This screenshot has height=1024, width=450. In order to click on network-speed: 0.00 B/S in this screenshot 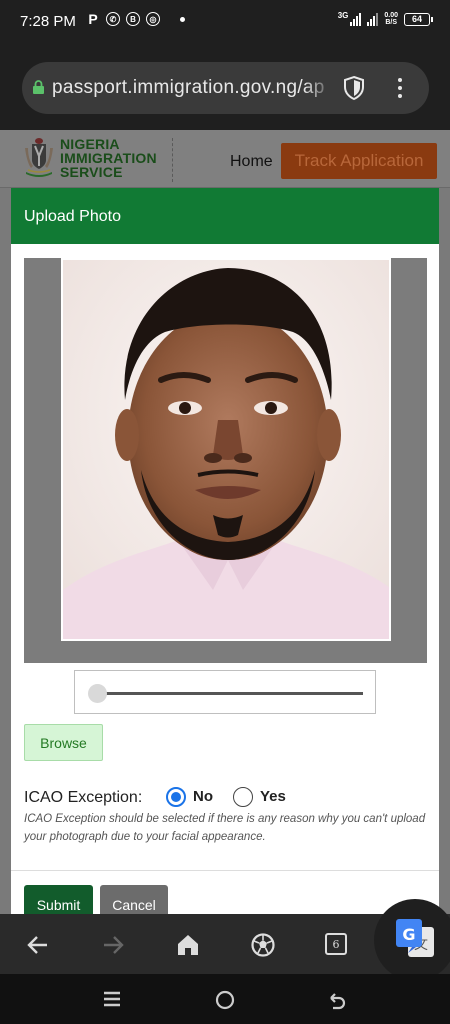, I will do `click(391, 19)`.